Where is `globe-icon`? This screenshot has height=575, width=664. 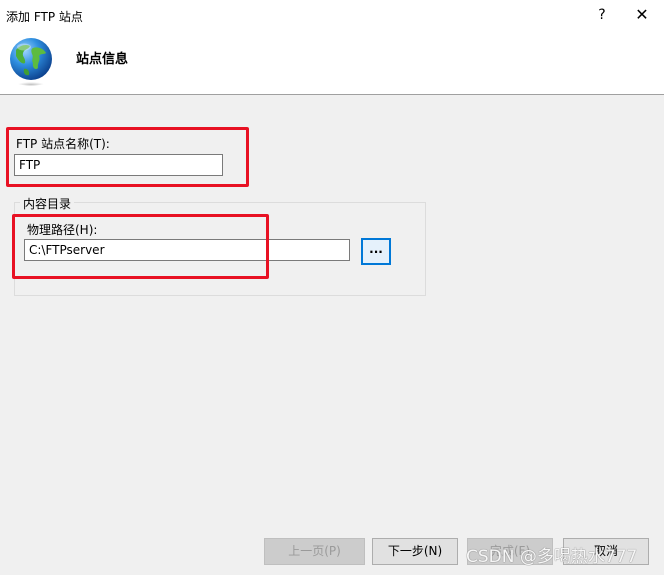 globe-icon is located at coordinates (31, 62).